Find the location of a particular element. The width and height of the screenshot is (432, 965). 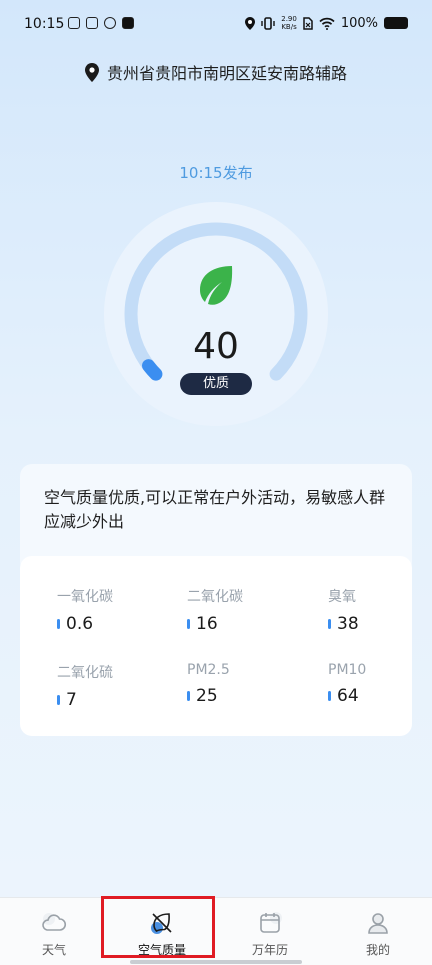

bottom-tab-bar: 天气 空气质量 万年历 我的 is located at coordinates (216, 931).